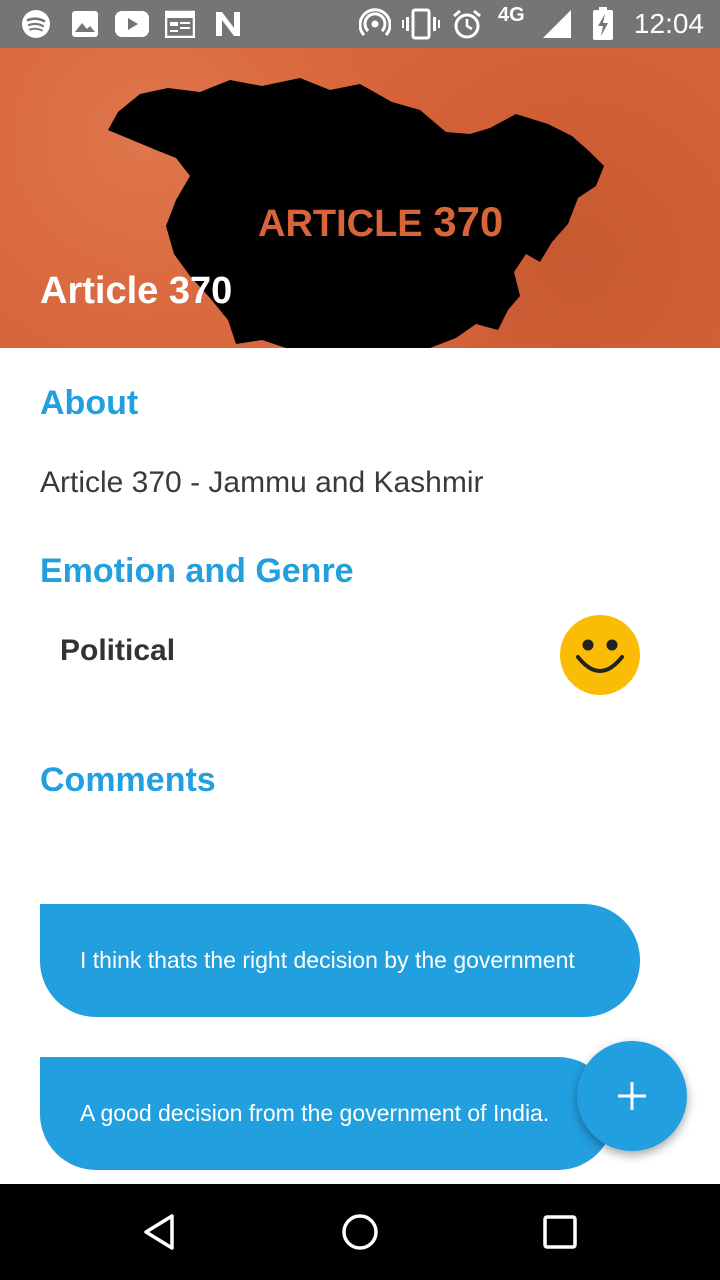 This screenshot has height=1280, width=720. Describe the element at coordinates (180, 24) in the screenshot. I see `calendar-icon` at that location.